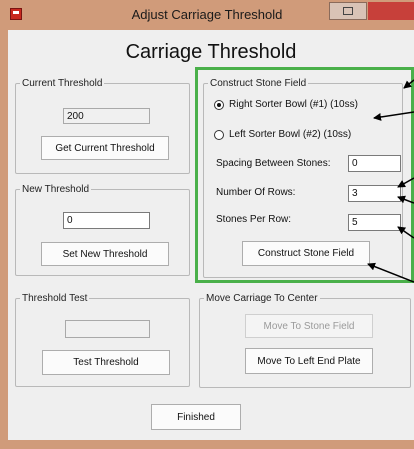 The height and width of the screenshot is (449, 414). Describe the element at coordinates (408, 84) in the screenshot. I see `arrow-right-sorter` at that location.